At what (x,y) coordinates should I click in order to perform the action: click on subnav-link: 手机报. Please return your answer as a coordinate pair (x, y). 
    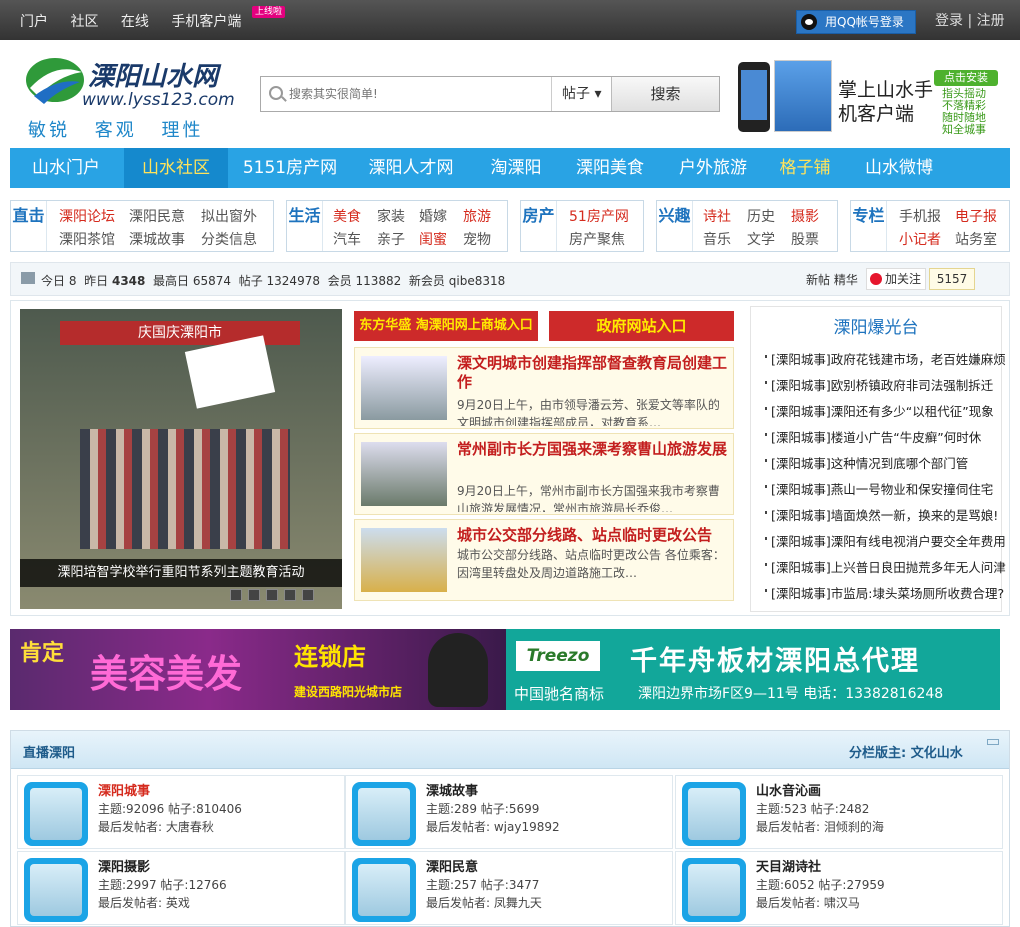
    Looking at the image, I should click on (920, 216).